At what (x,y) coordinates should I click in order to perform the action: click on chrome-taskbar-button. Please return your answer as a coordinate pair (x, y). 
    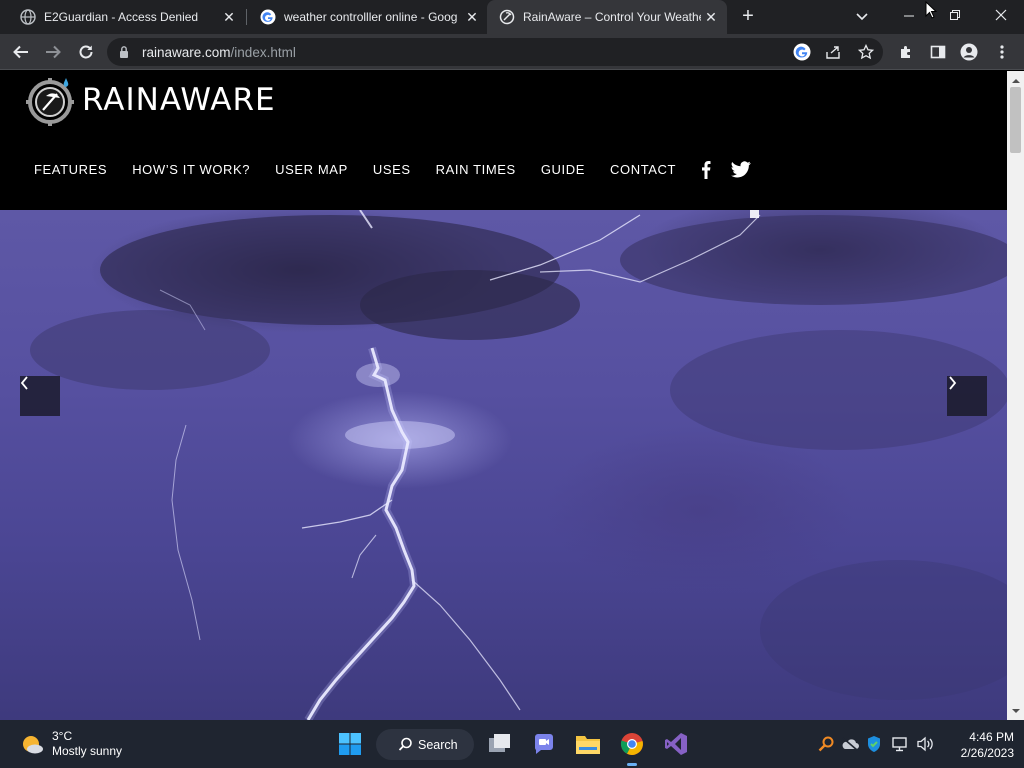
    Looking at the image, I should click on (632, 744).